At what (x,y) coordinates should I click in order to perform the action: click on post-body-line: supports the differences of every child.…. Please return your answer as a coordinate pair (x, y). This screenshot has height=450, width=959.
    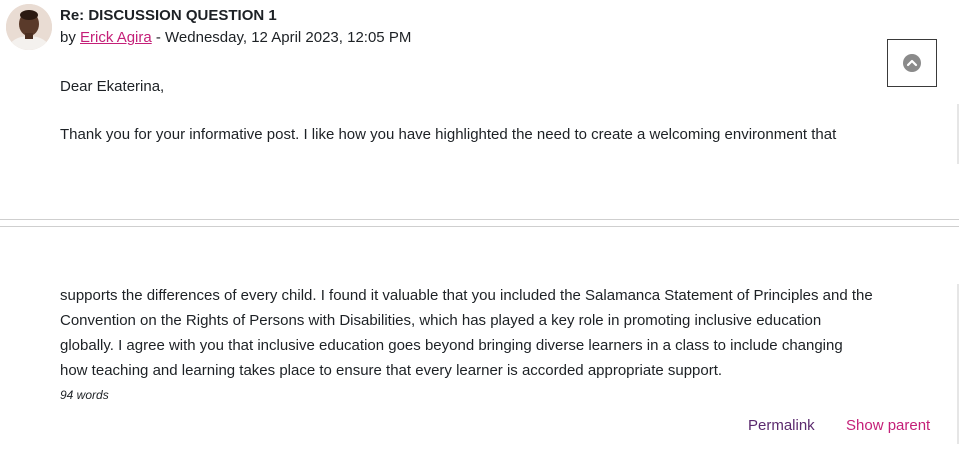
    Looking at the image, I should click on (466, 295).